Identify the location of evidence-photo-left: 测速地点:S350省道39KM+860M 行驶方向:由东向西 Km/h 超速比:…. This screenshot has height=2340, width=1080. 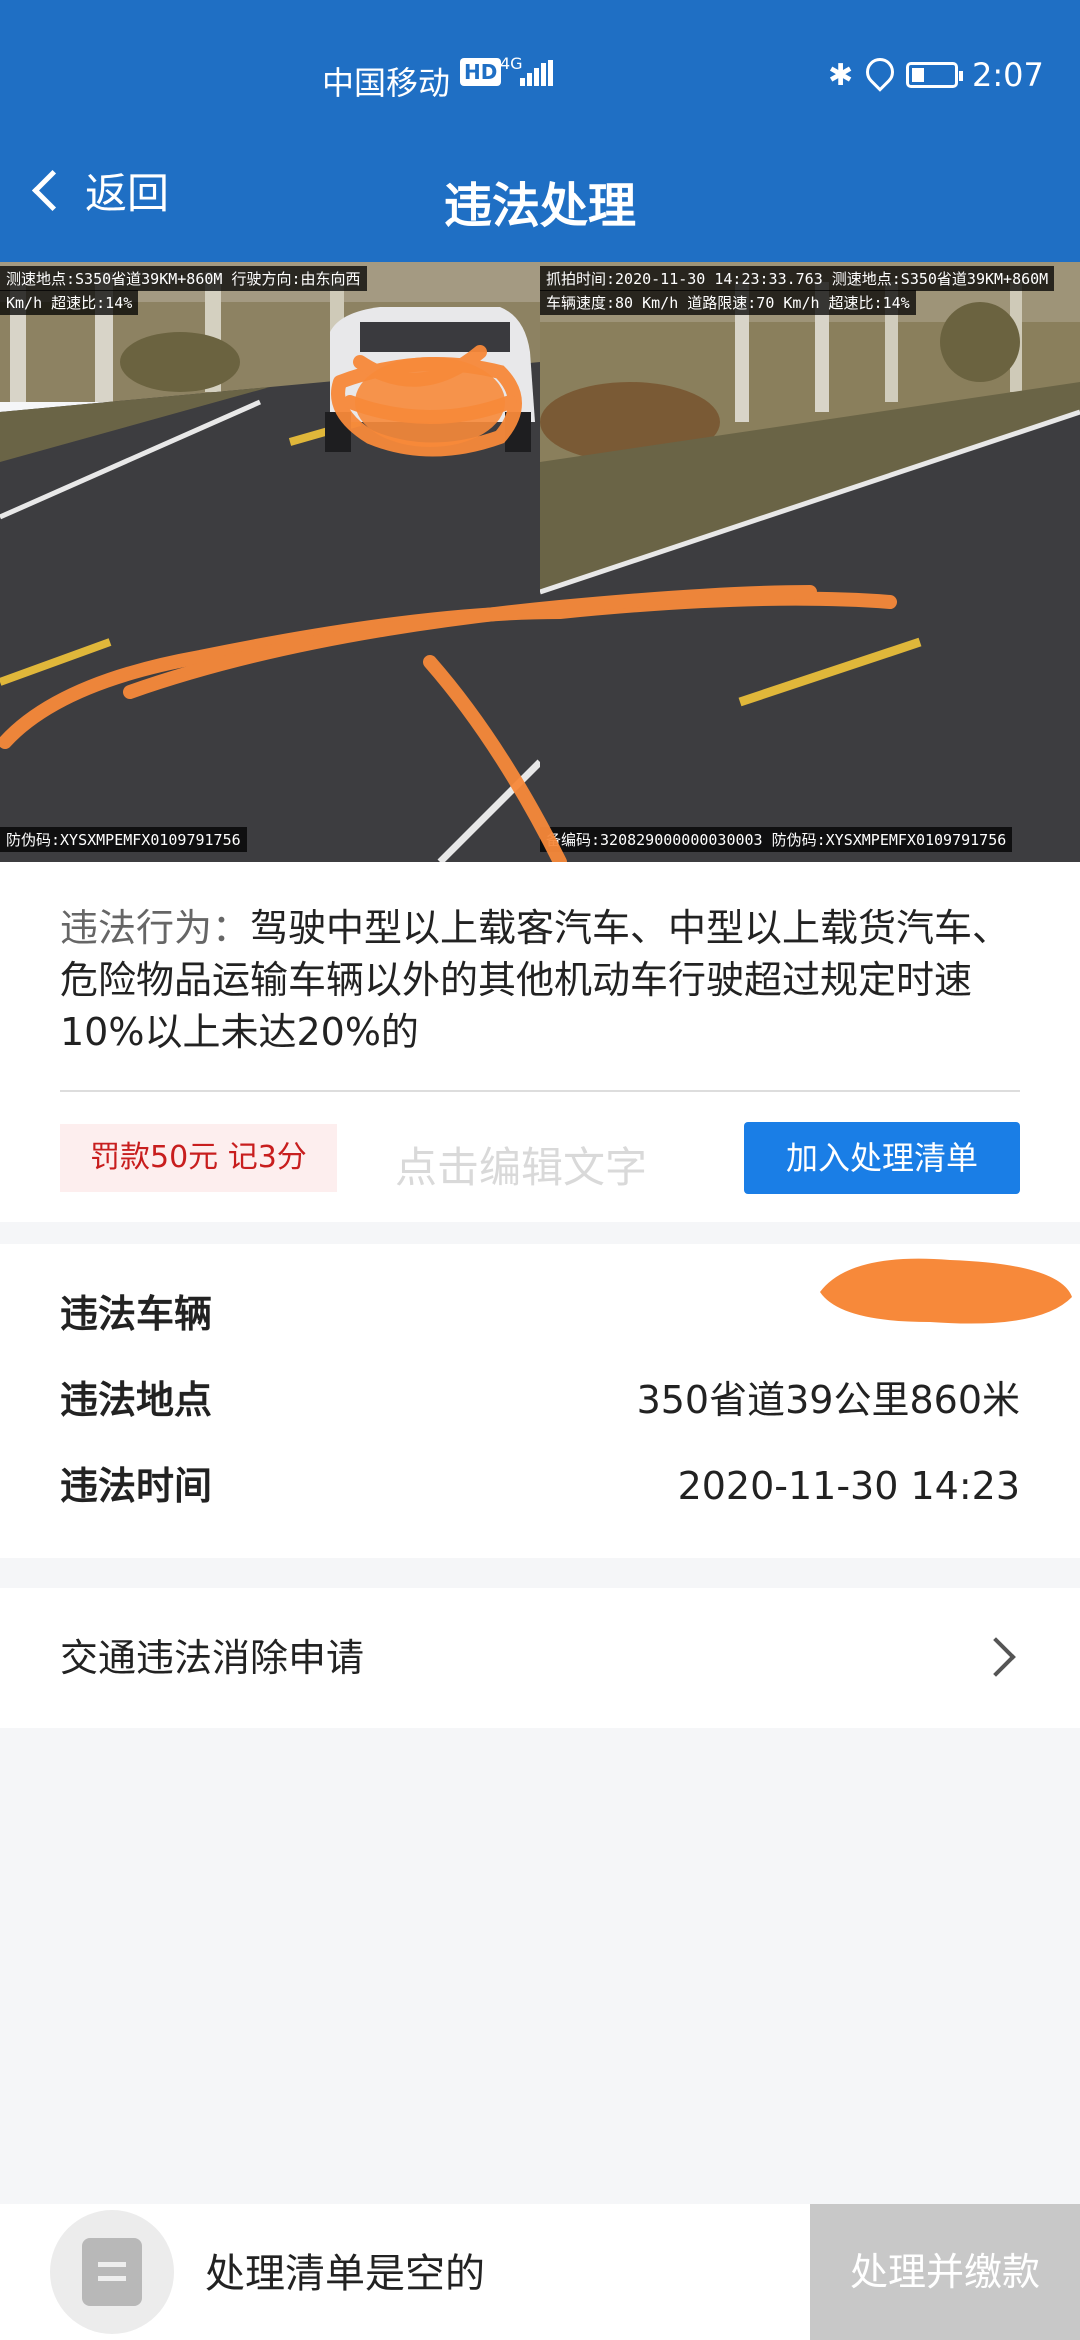
(270, 562).